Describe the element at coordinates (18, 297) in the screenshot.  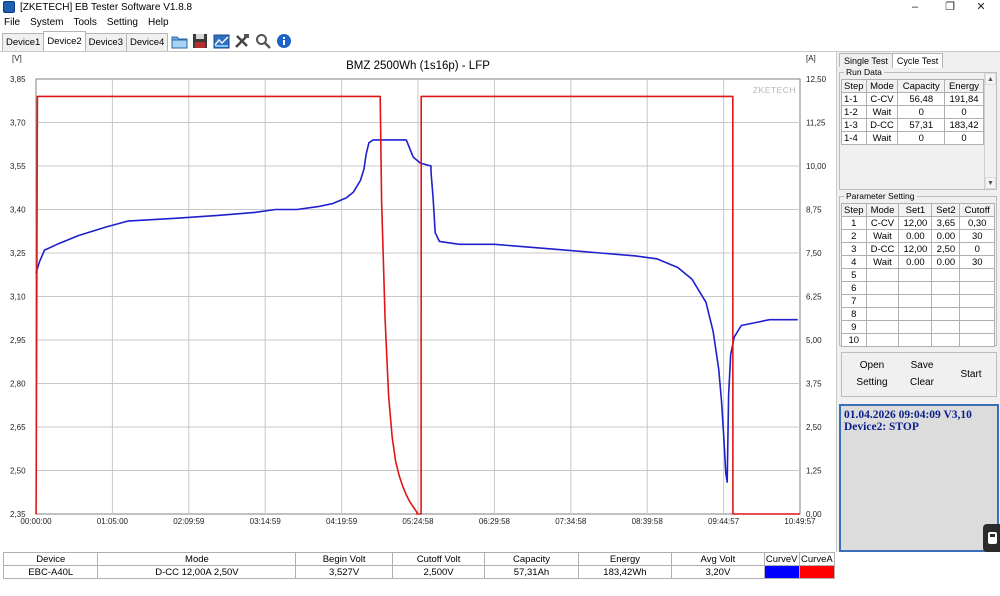
I see `y-tick-left: 3,10` at that location.